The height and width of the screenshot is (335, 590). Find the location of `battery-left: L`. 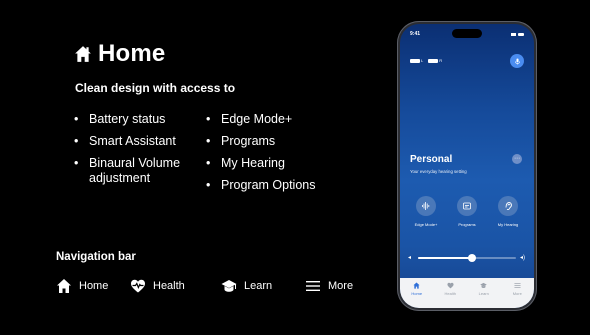

battery-left: L is located at coordinates (416, 60).